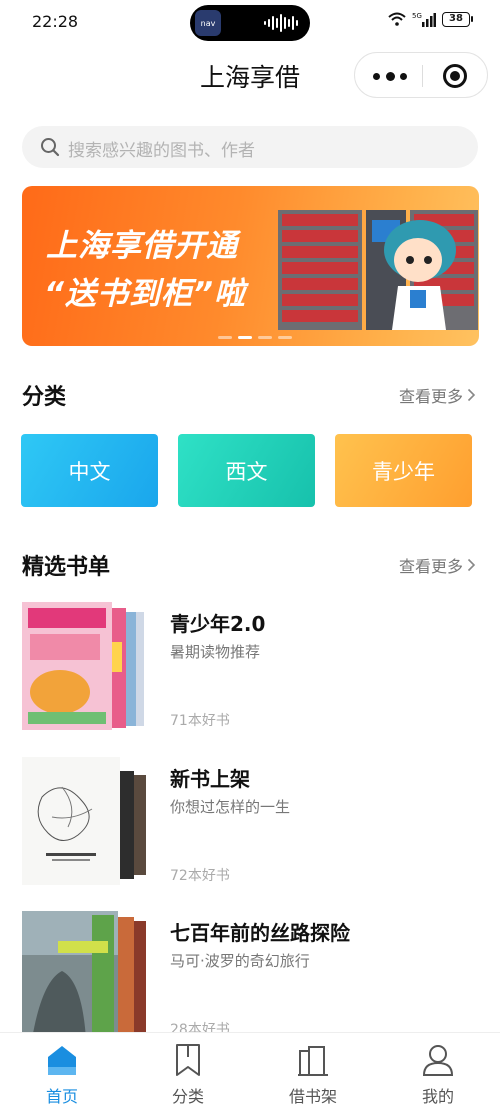 This screenshot has width=500, height=1111. I want to click on tab-bar: 首页 分类 借书架 我的, so click(250, 1071).